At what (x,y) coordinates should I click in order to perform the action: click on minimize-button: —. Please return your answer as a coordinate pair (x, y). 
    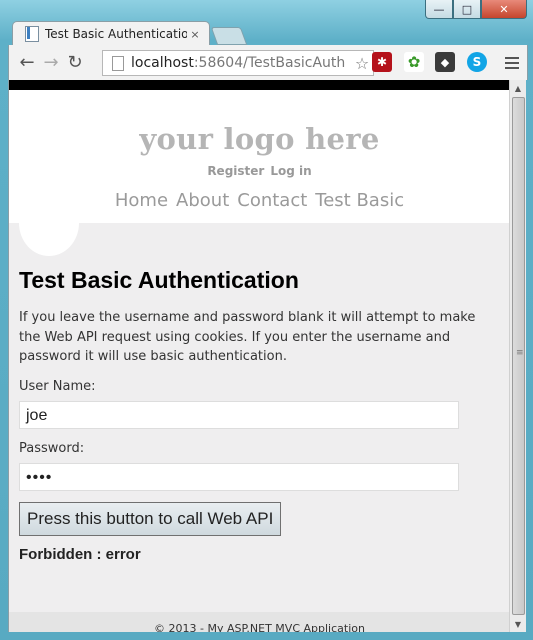
    Looking at the image, I should click on (439, 9).